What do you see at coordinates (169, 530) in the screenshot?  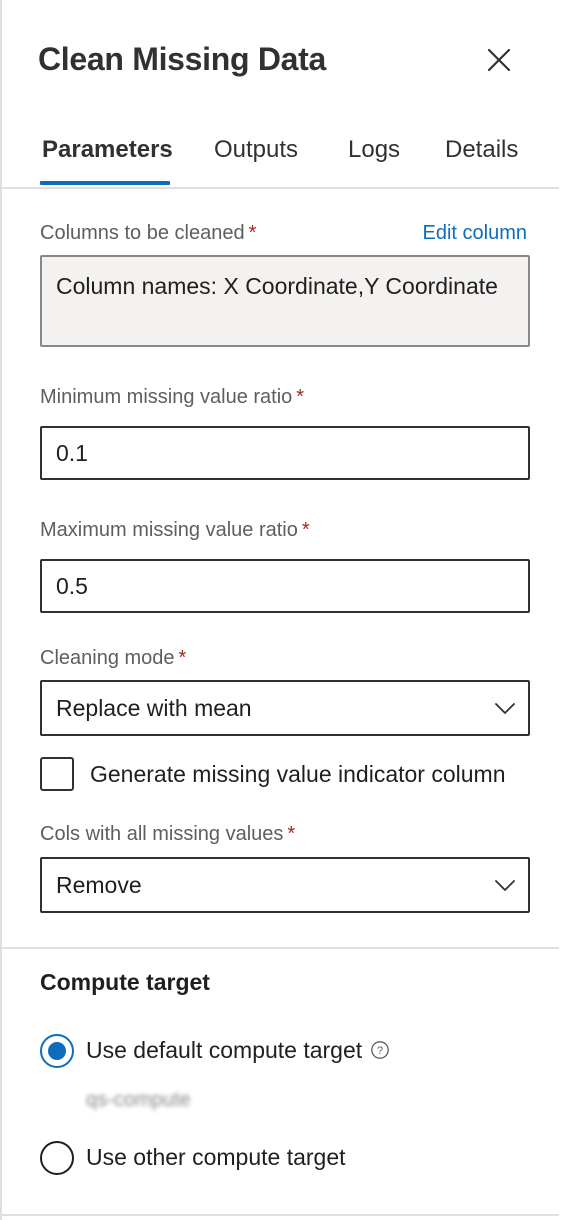 I see `max-ratio-label-text: Maximum missing value ratio` at bounding box center [169, 530].